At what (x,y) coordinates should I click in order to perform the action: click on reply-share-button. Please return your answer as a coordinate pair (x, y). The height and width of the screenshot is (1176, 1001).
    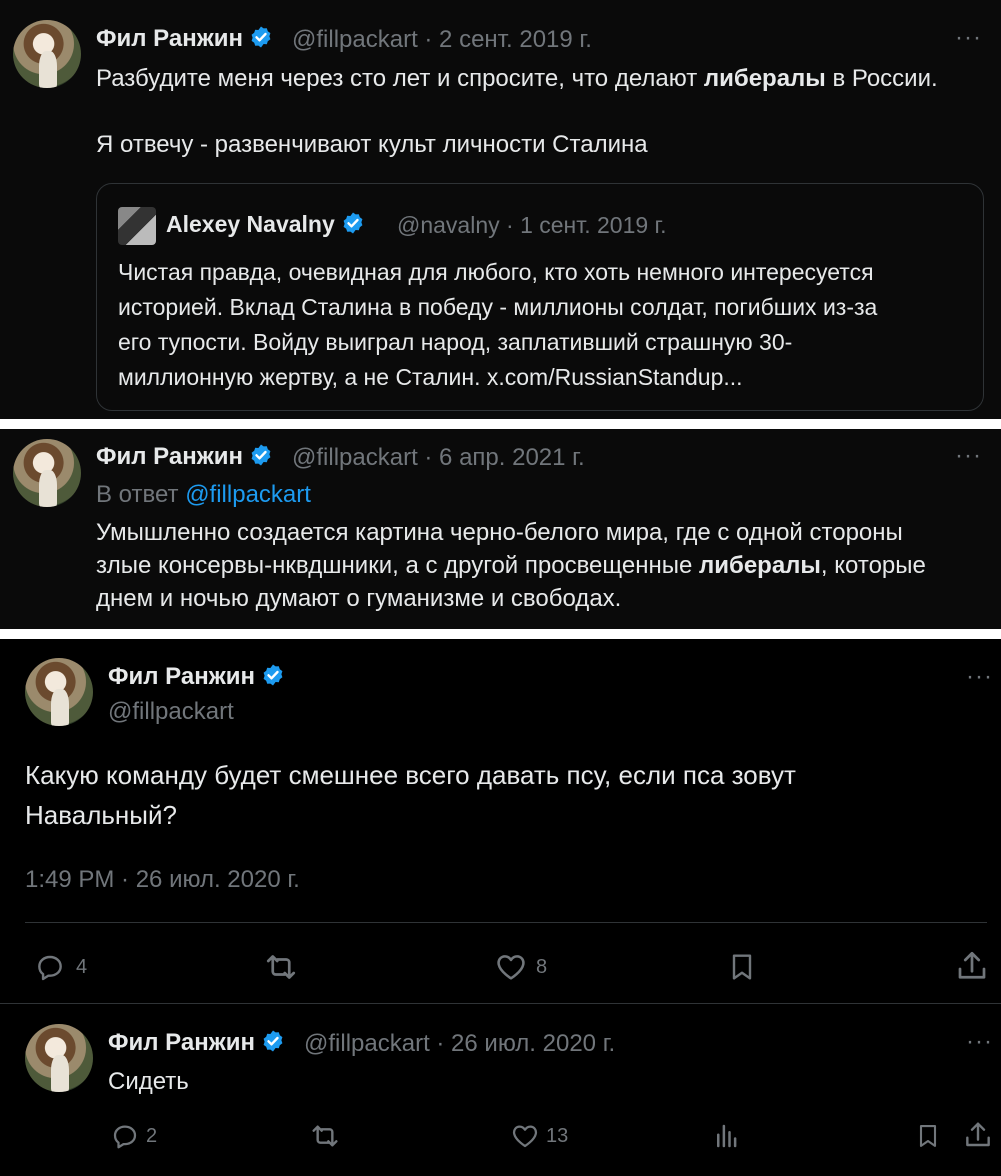
    Looking at the image, I should click on (978, 1135).